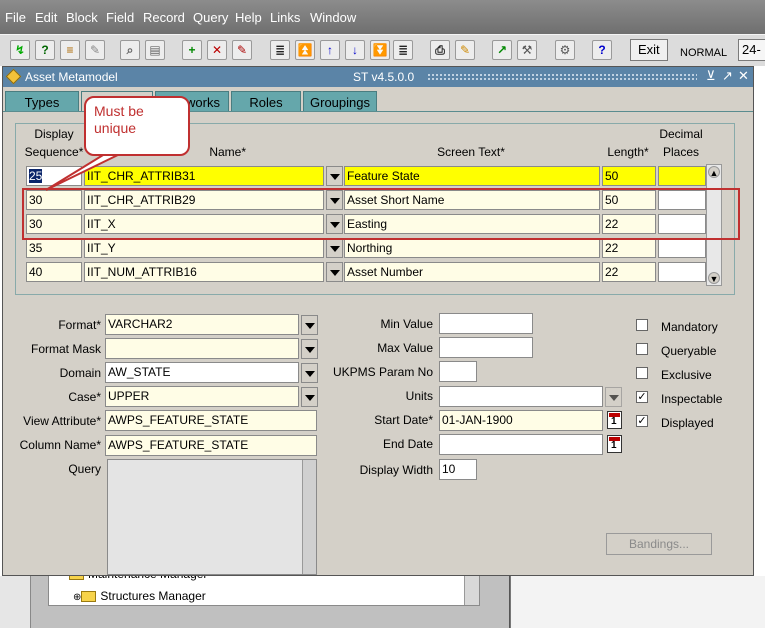 This screenshot has width=765, height=628. I want to click on sequence-cell: 25, so click(54, 176).